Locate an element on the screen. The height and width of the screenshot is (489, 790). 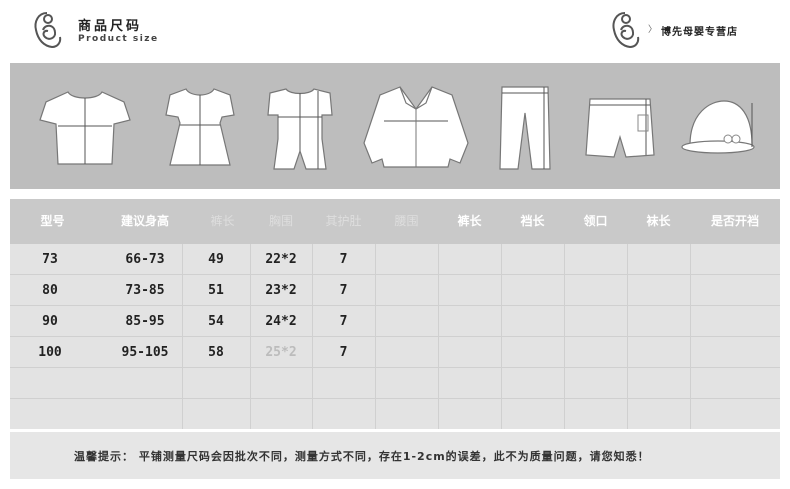
table-row: 90 85-95 54 24*2 7 is located at coordinates (395, 321).